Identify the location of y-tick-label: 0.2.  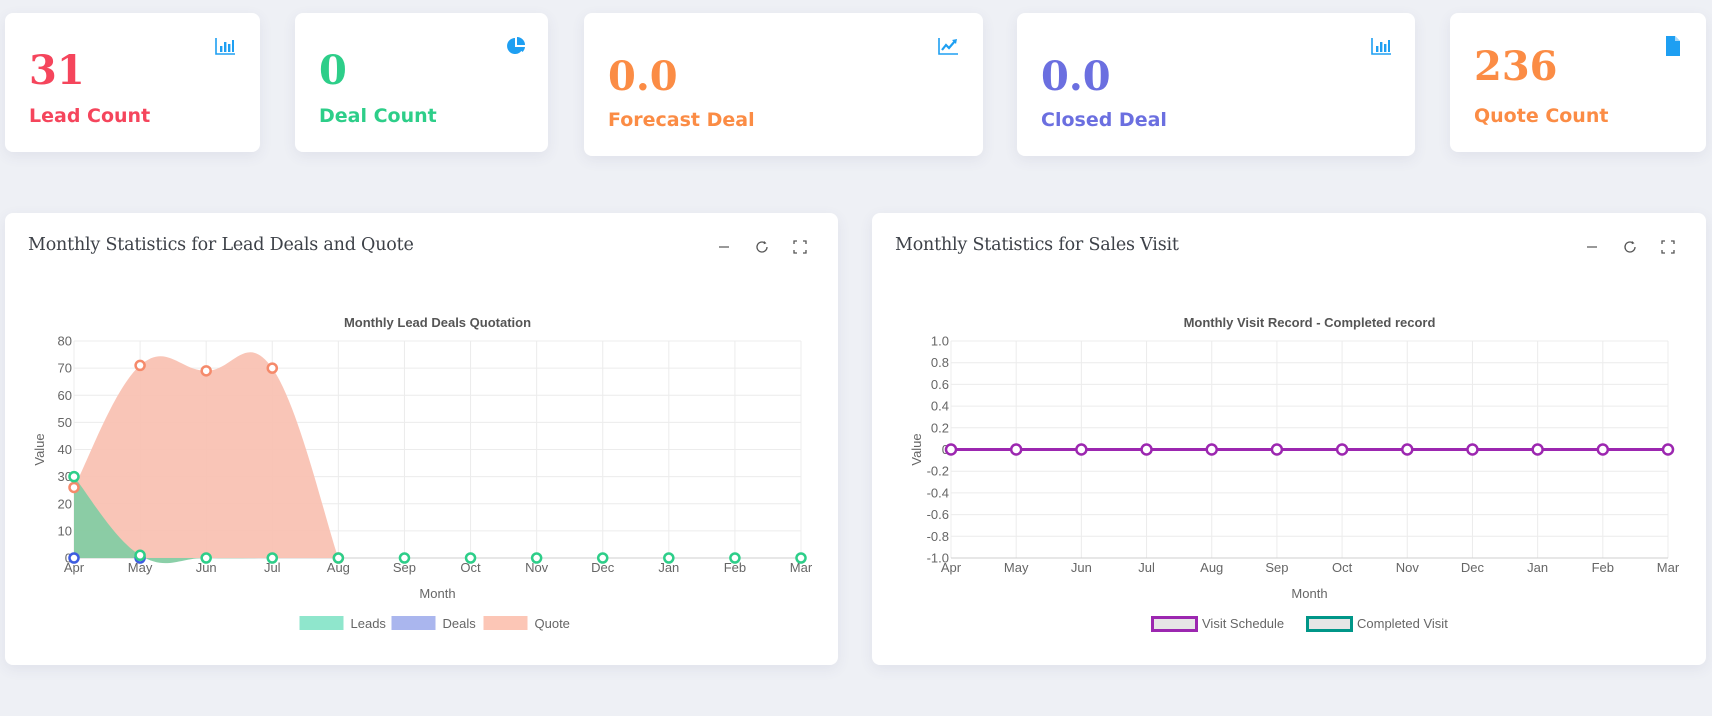
(940, 427).